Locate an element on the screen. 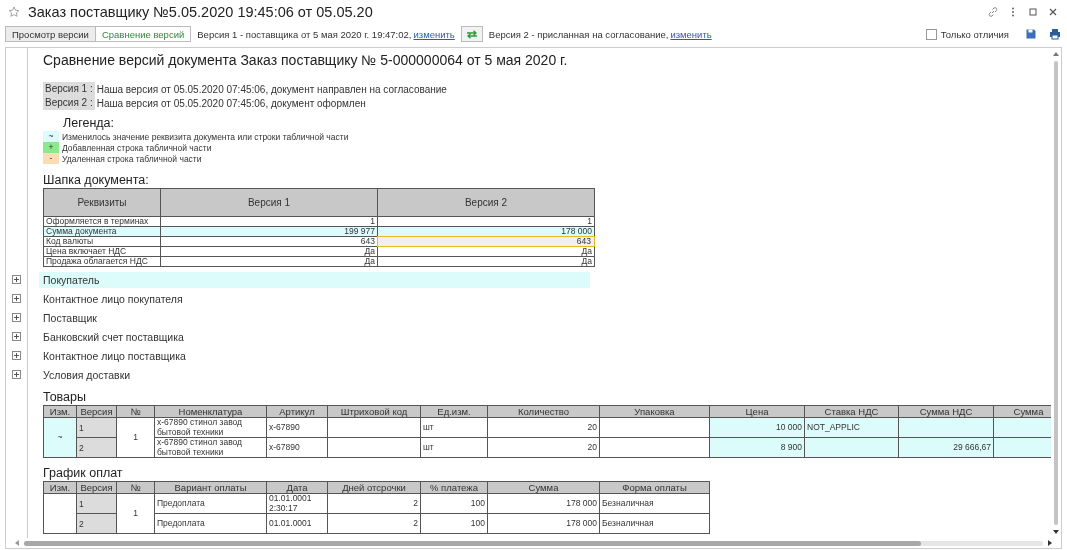  column-header: Артикул is located at coordinates (297, 411).